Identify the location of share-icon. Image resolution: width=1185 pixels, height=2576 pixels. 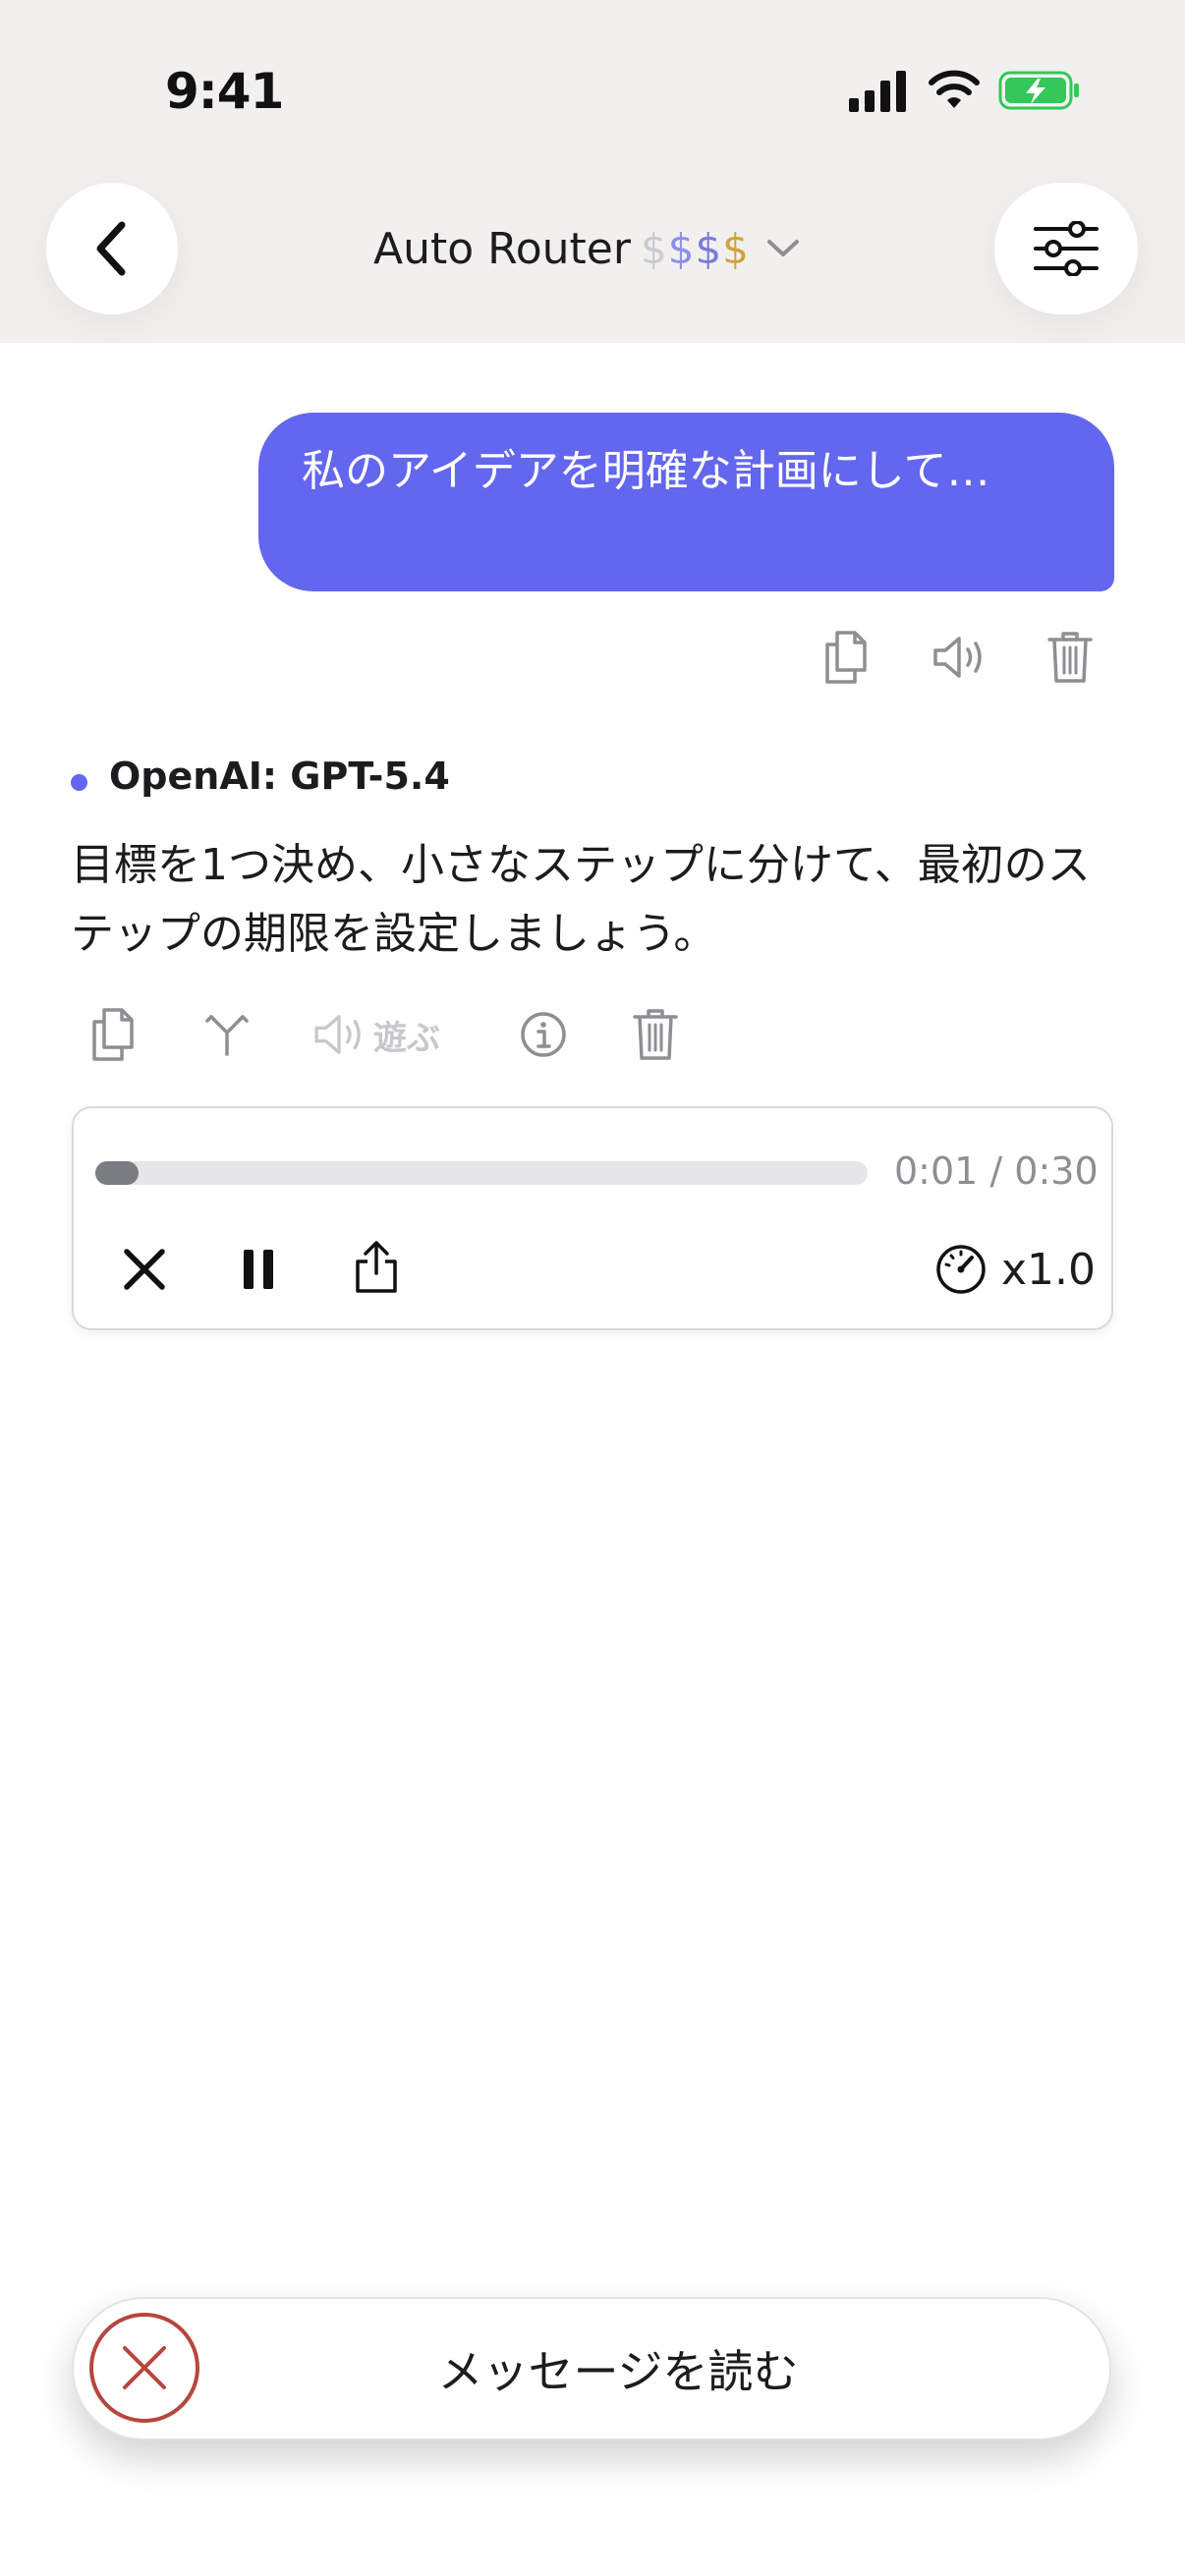
(377, 1267).